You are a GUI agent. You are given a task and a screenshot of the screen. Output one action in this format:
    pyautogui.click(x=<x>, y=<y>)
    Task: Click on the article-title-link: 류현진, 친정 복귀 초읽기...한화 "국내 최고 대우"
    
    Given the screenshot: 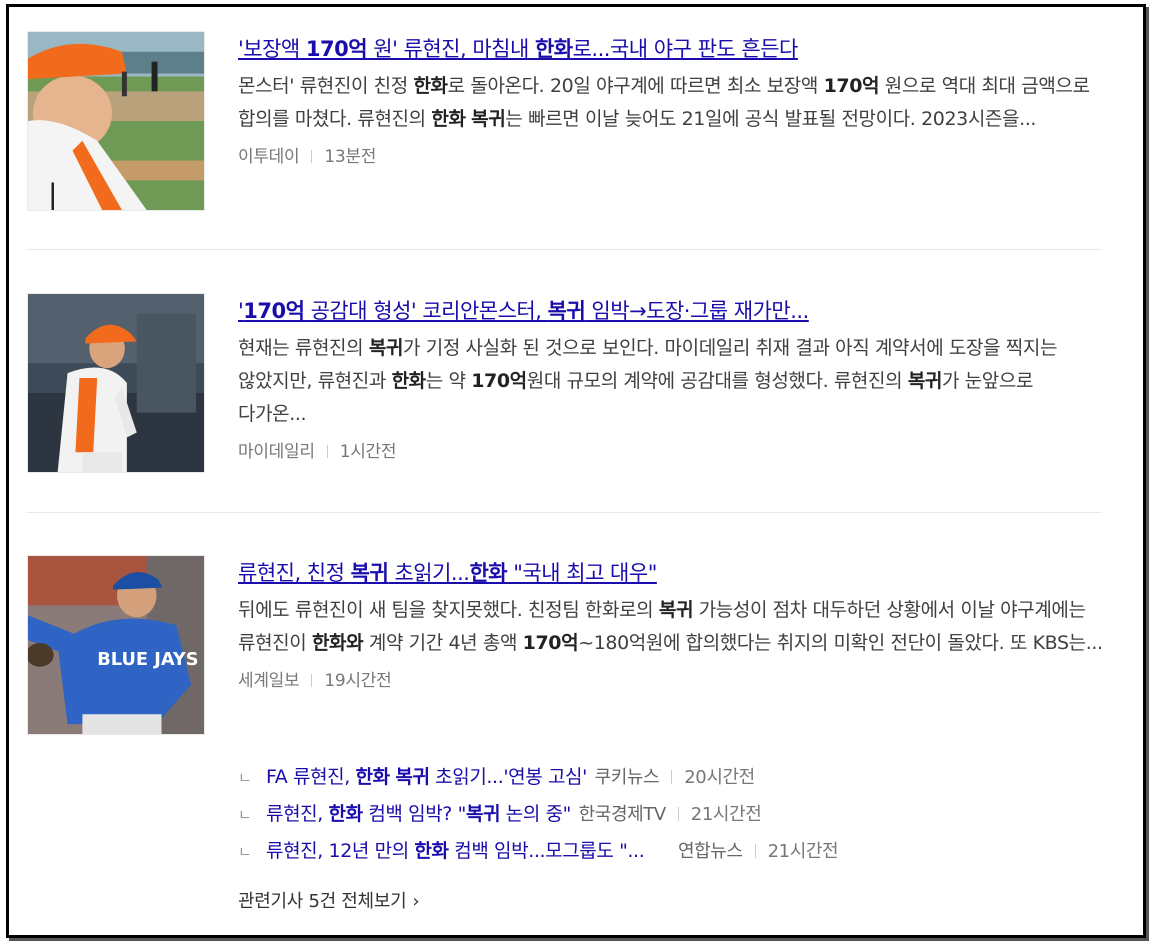 What is the action you would take?
    pyautogui.click(x=671, y=573)
    